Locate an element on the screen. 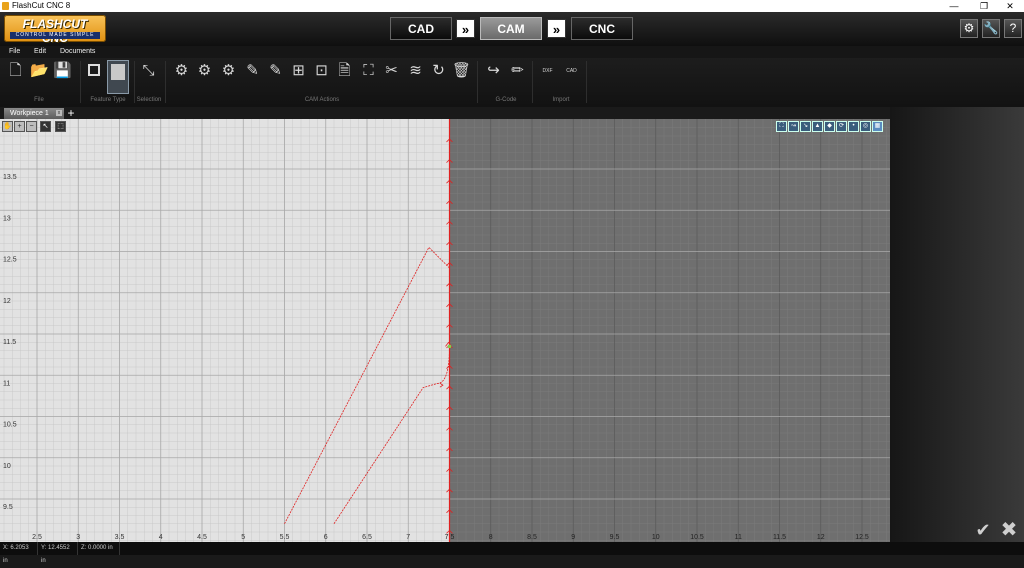 This screenshot has width=1024, height=568. ok-check-icon: ✔ is located at coordinates (983, 530).